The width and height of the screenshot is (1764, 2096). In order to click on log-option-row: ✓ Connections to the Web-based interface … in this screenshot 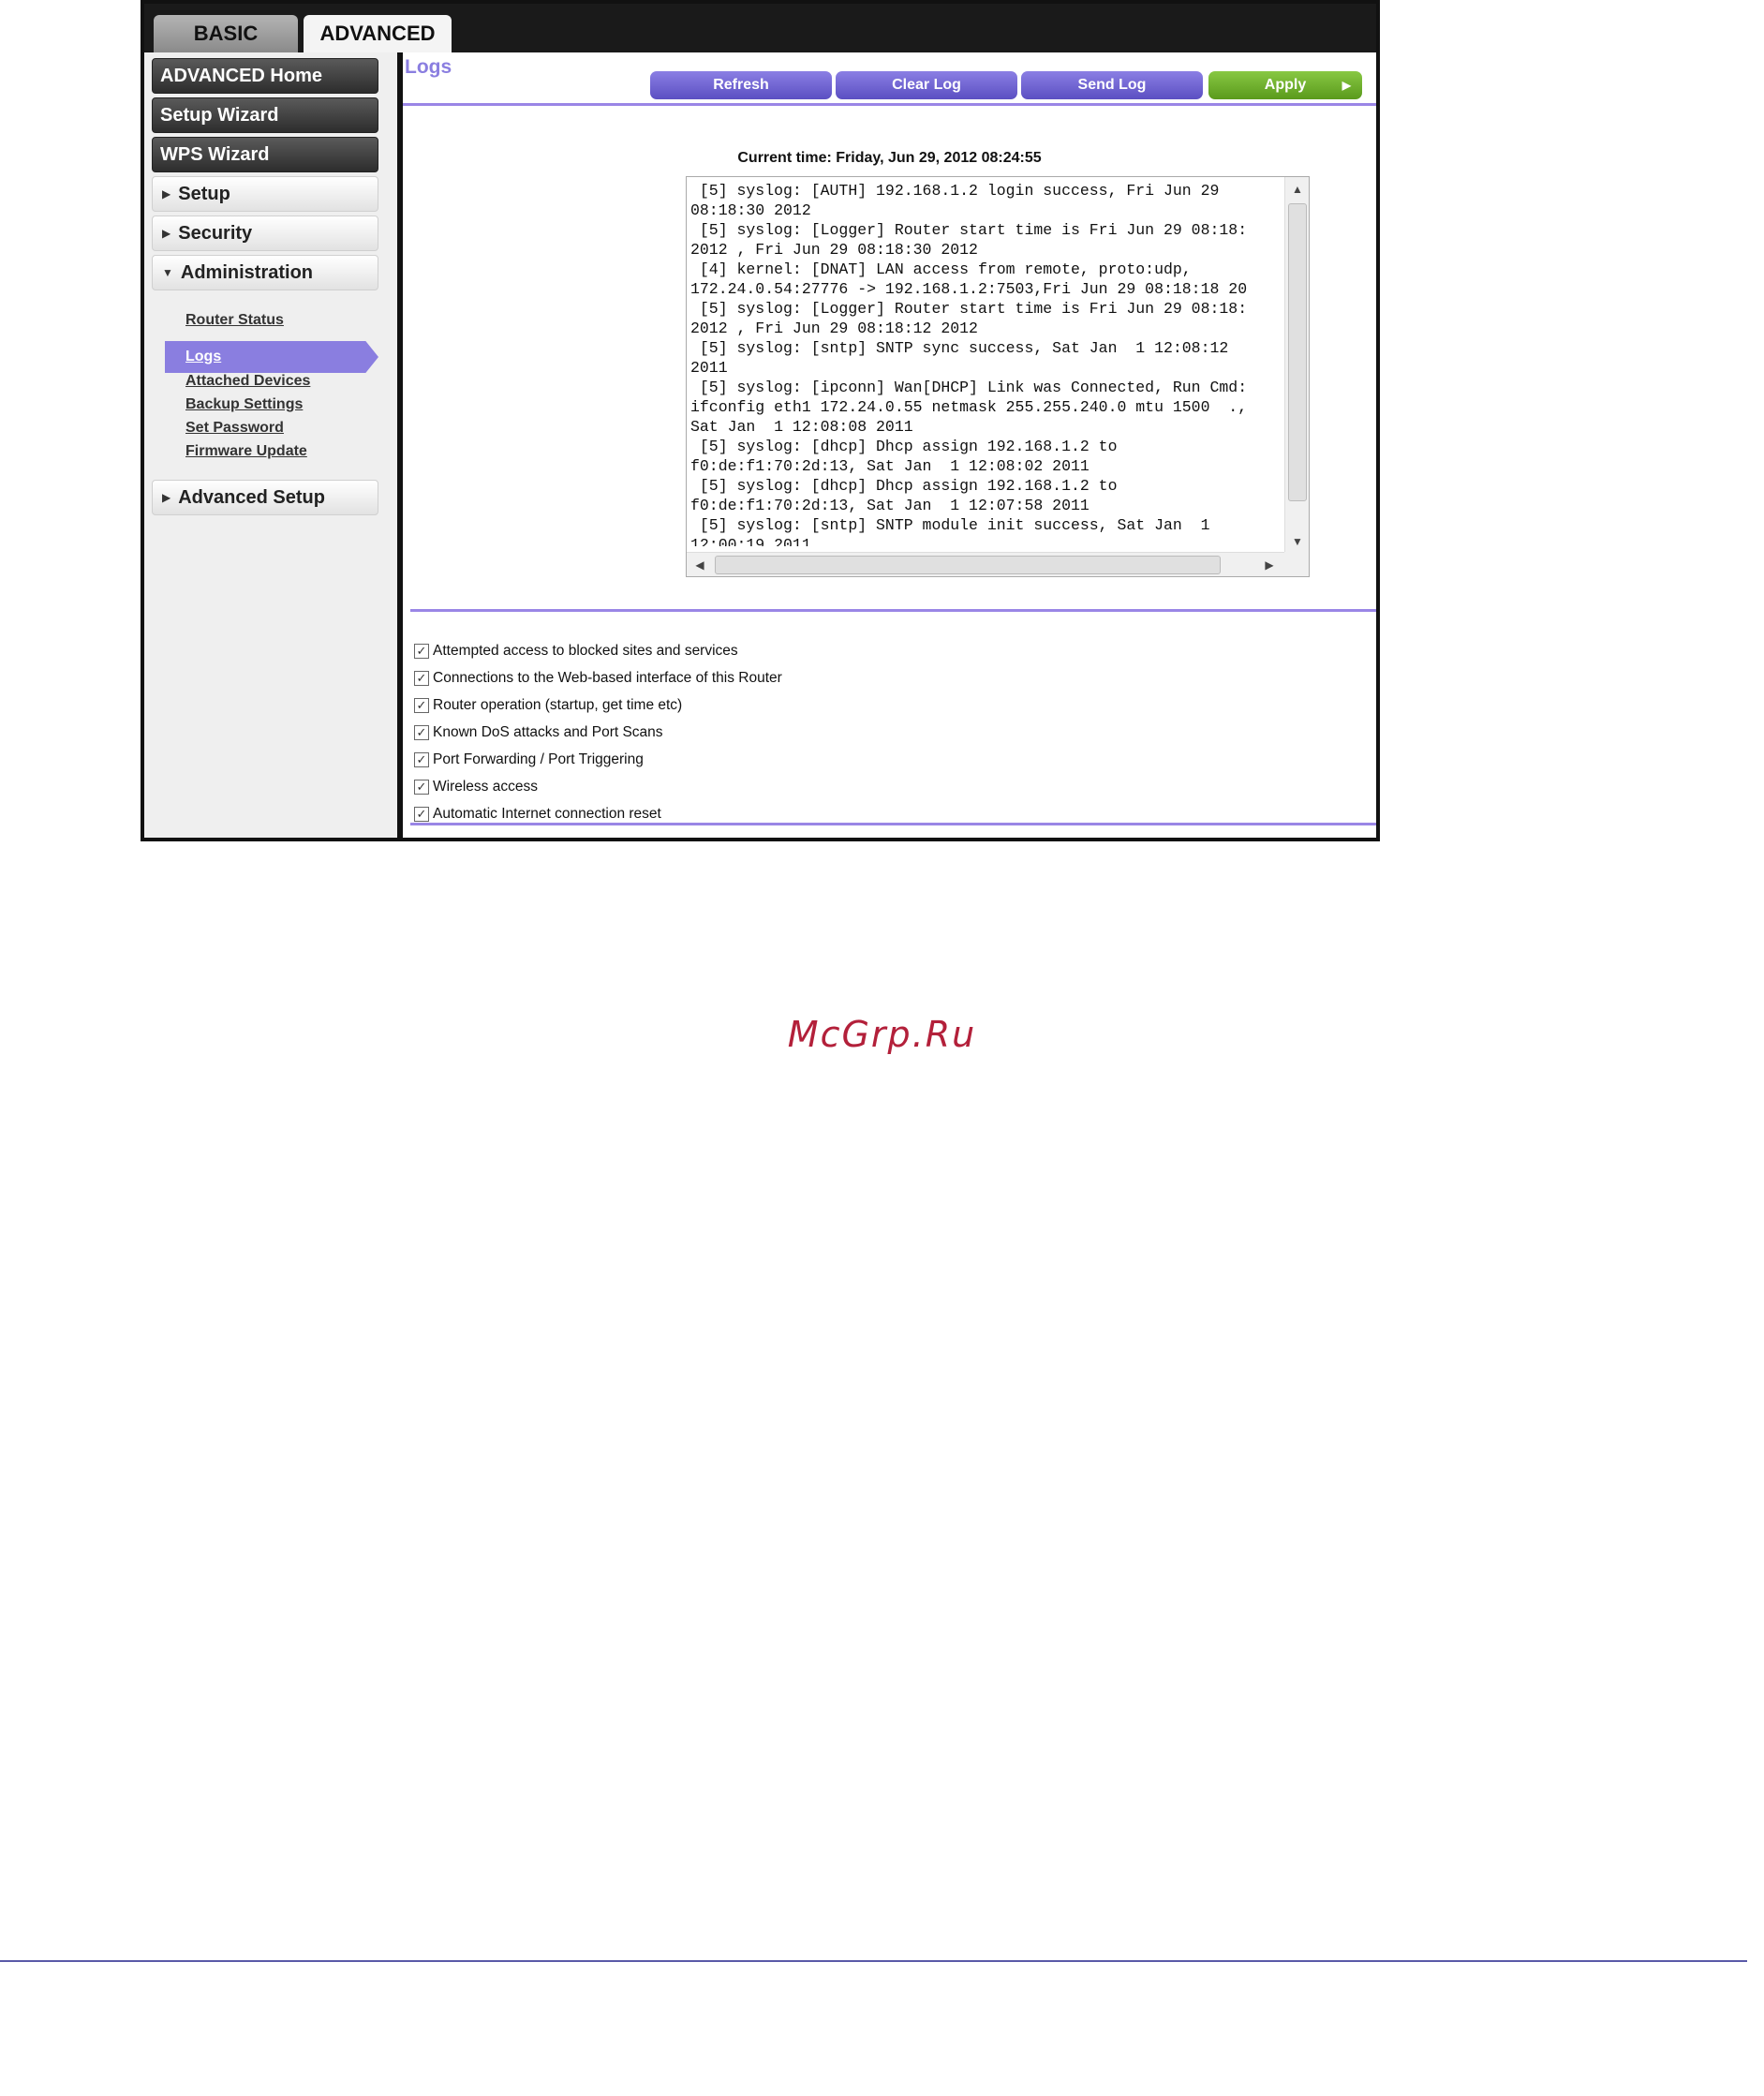, I will do `click(598, 679)`.